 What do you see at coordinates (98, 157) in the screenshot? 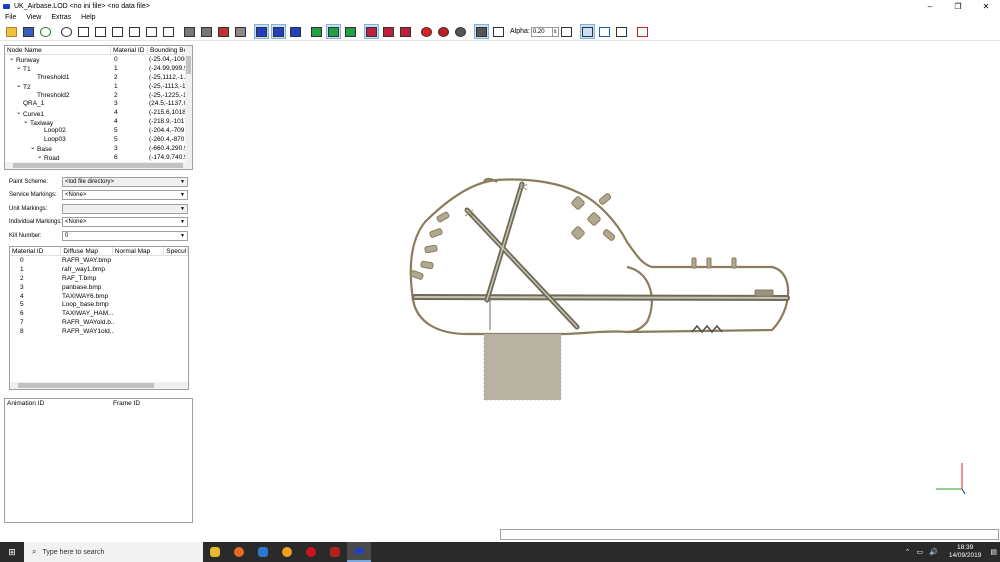
I see `tree-row: ⌄ Road 6 (-174.9,740.9` at bounding box center [98, 157].